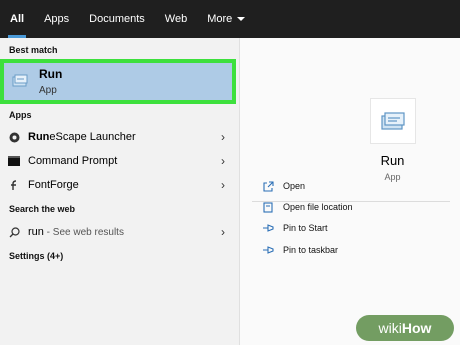 This screenshot has width=460, height=345. I want to click on tab-label: Apps, so click(57, 19).